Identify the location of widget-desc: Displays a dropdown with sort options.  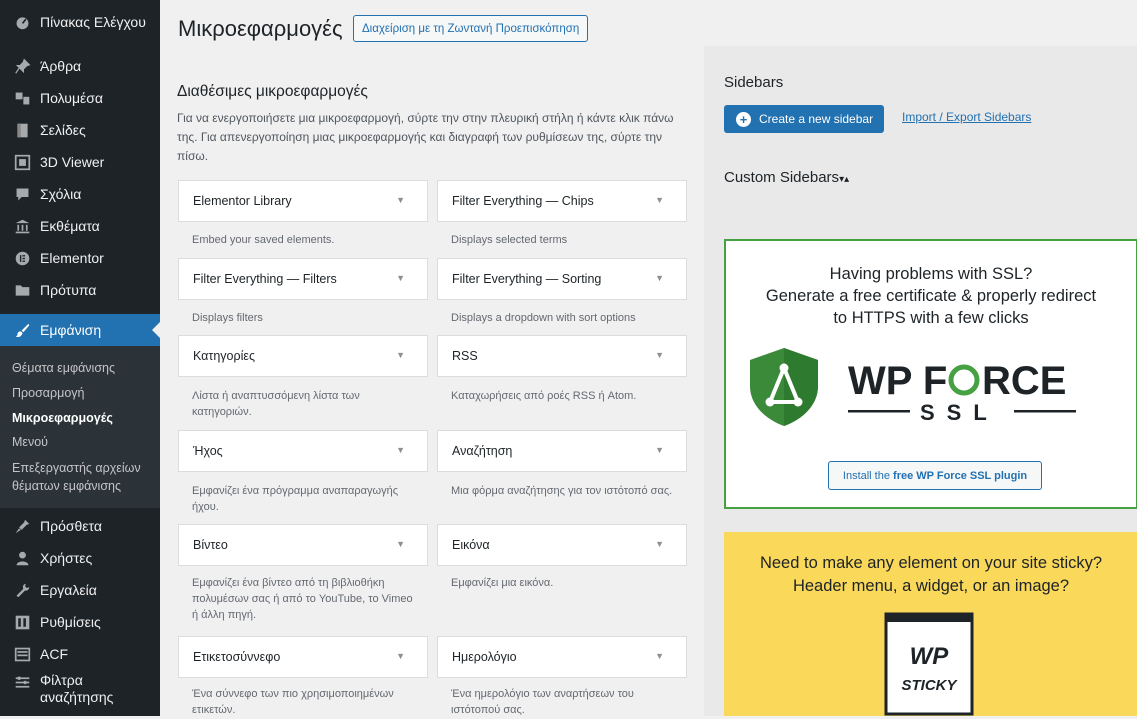
(543, 318).